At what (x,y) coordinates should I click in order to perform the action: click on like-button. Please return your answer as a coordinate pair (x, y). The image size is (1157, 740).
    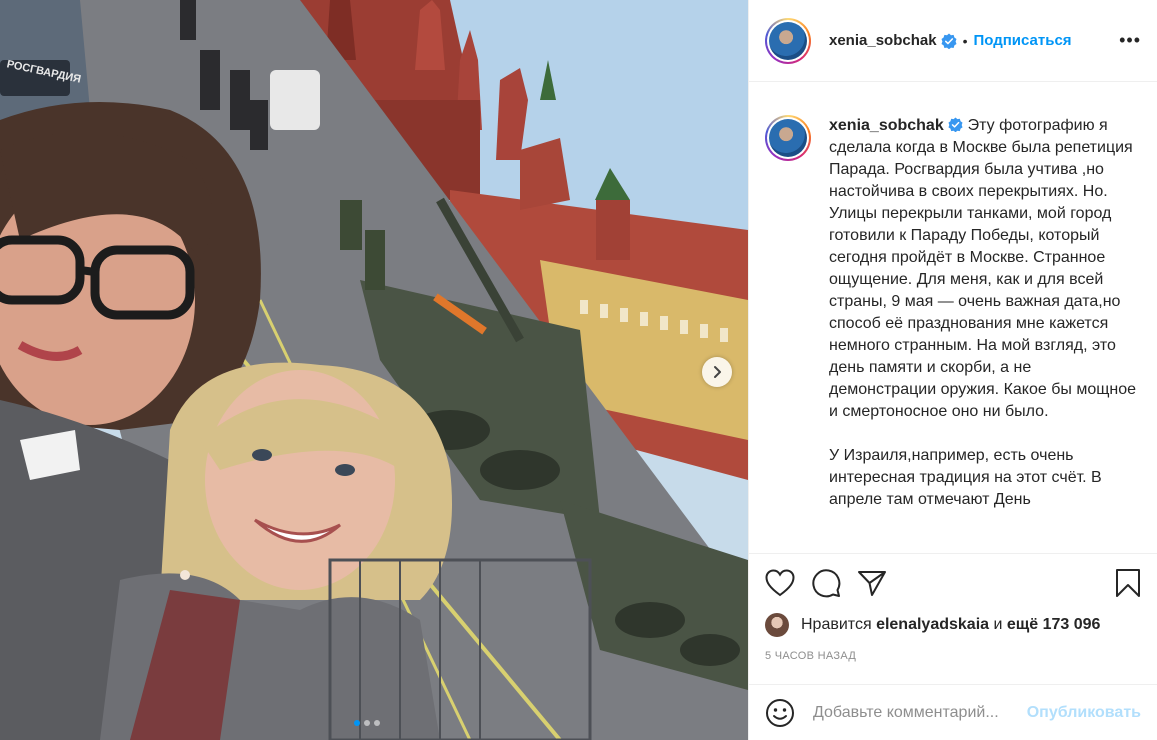
    Looking at the image, I should click on (780, 583).